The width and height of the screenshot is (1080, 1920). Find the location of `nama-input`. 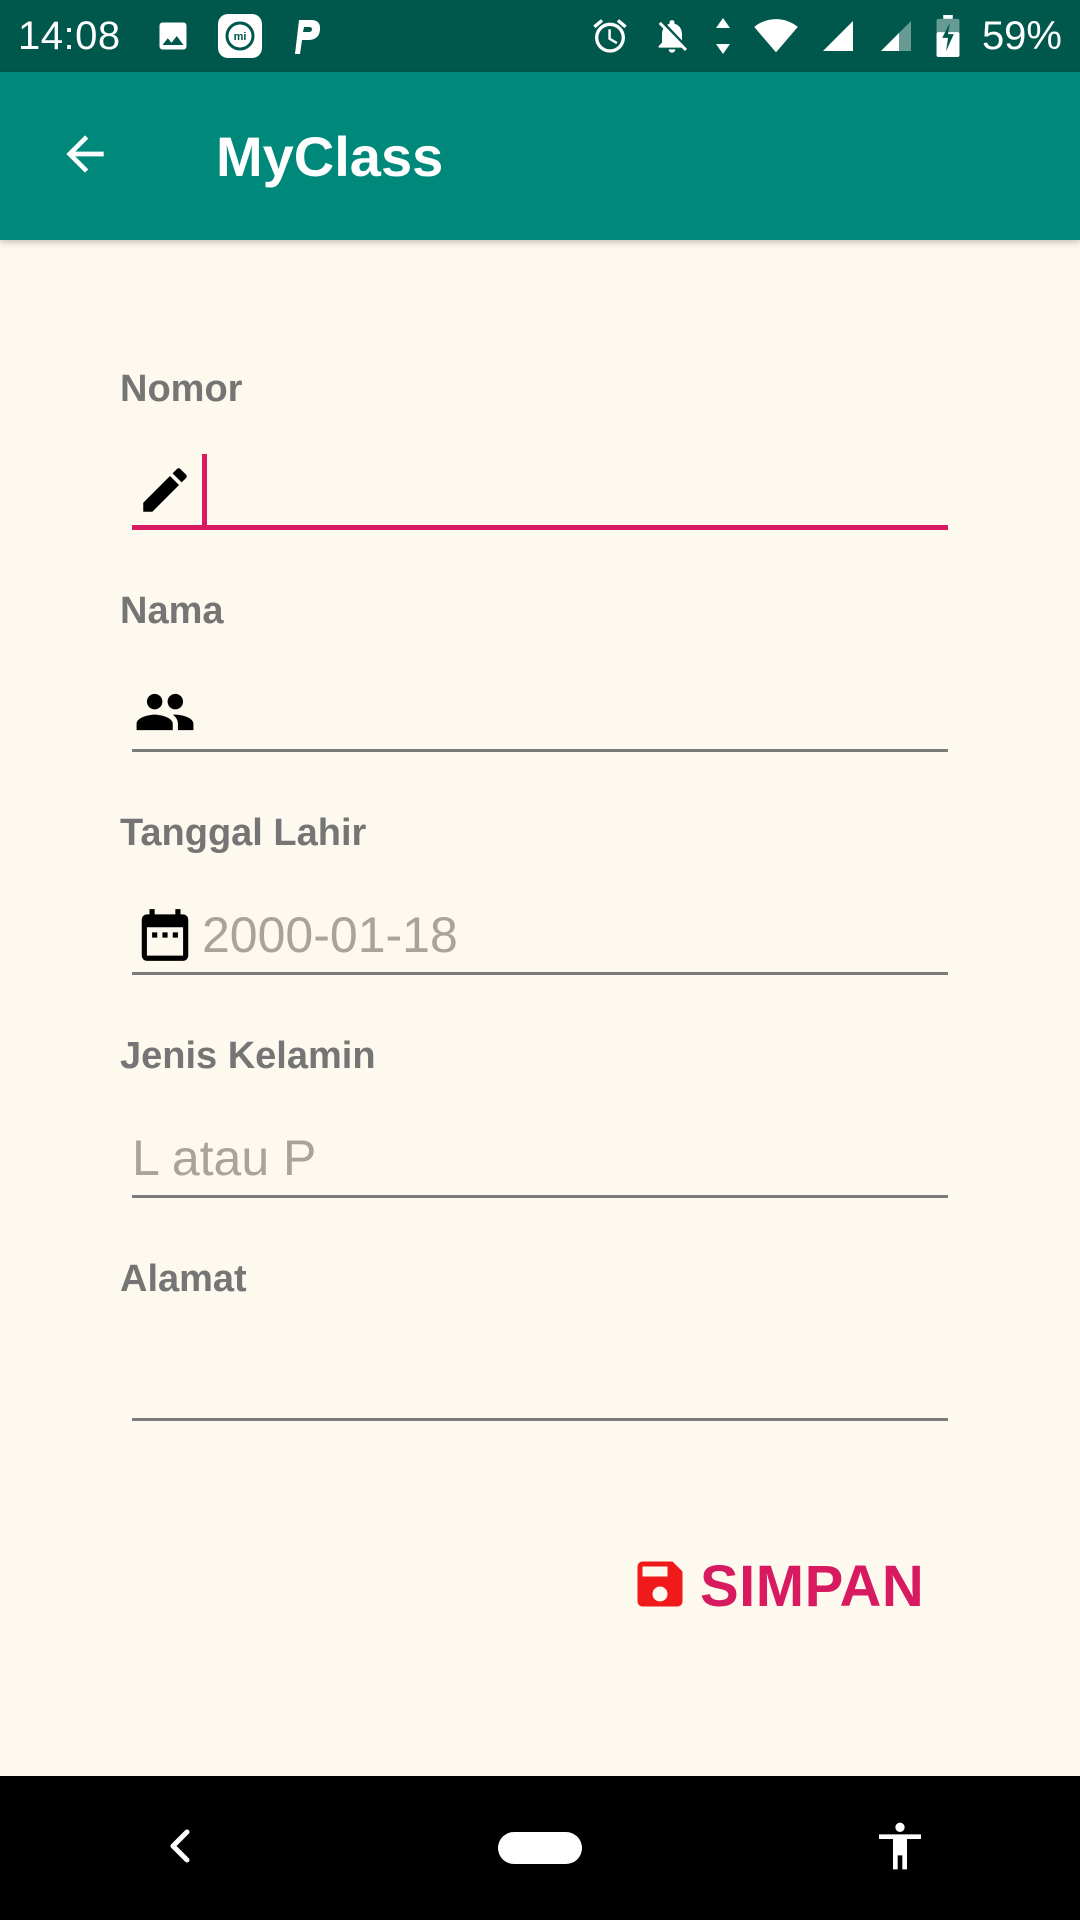

nama-input is located at coordinates (575, 712).